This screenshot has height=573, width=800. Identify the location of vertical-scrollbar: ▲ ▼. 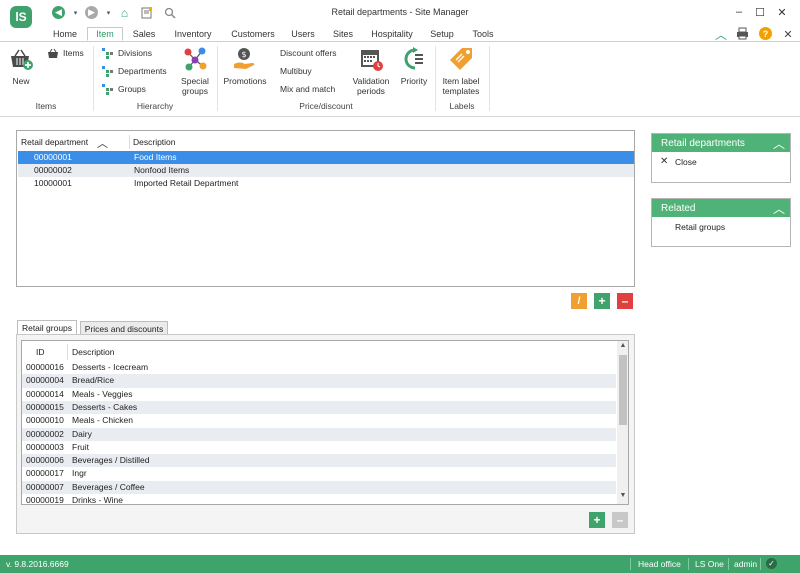
(622, 422).